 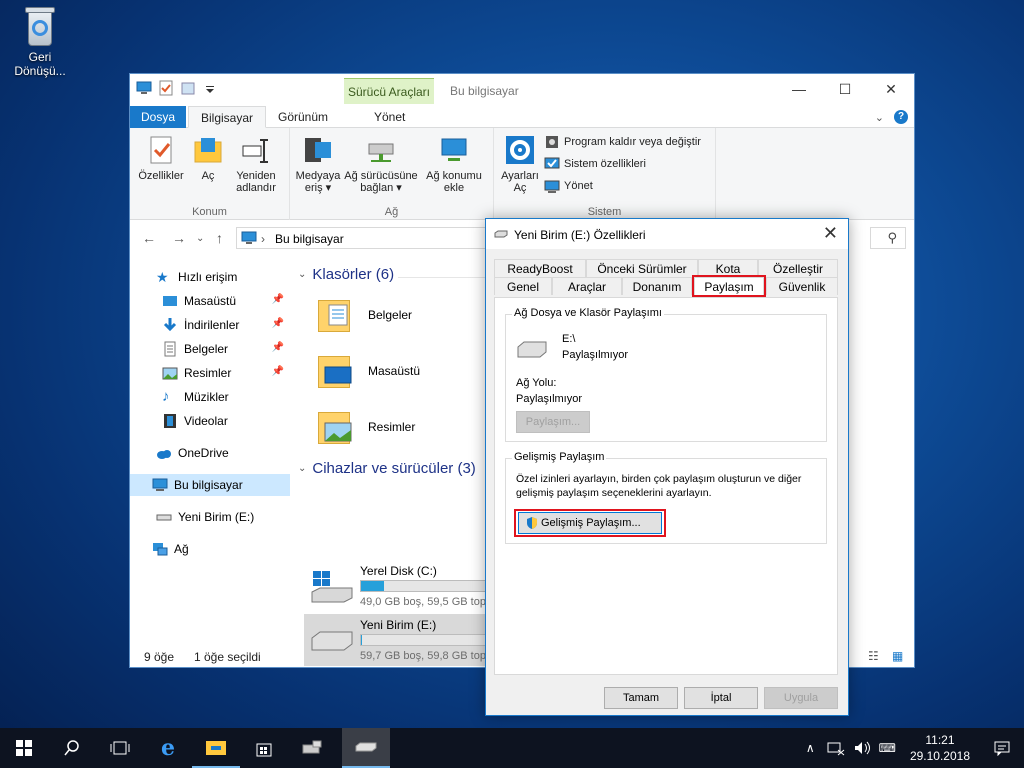 I want to click on add-network-location-button: Ağ konumu ekle, so click(x=454, y=164).